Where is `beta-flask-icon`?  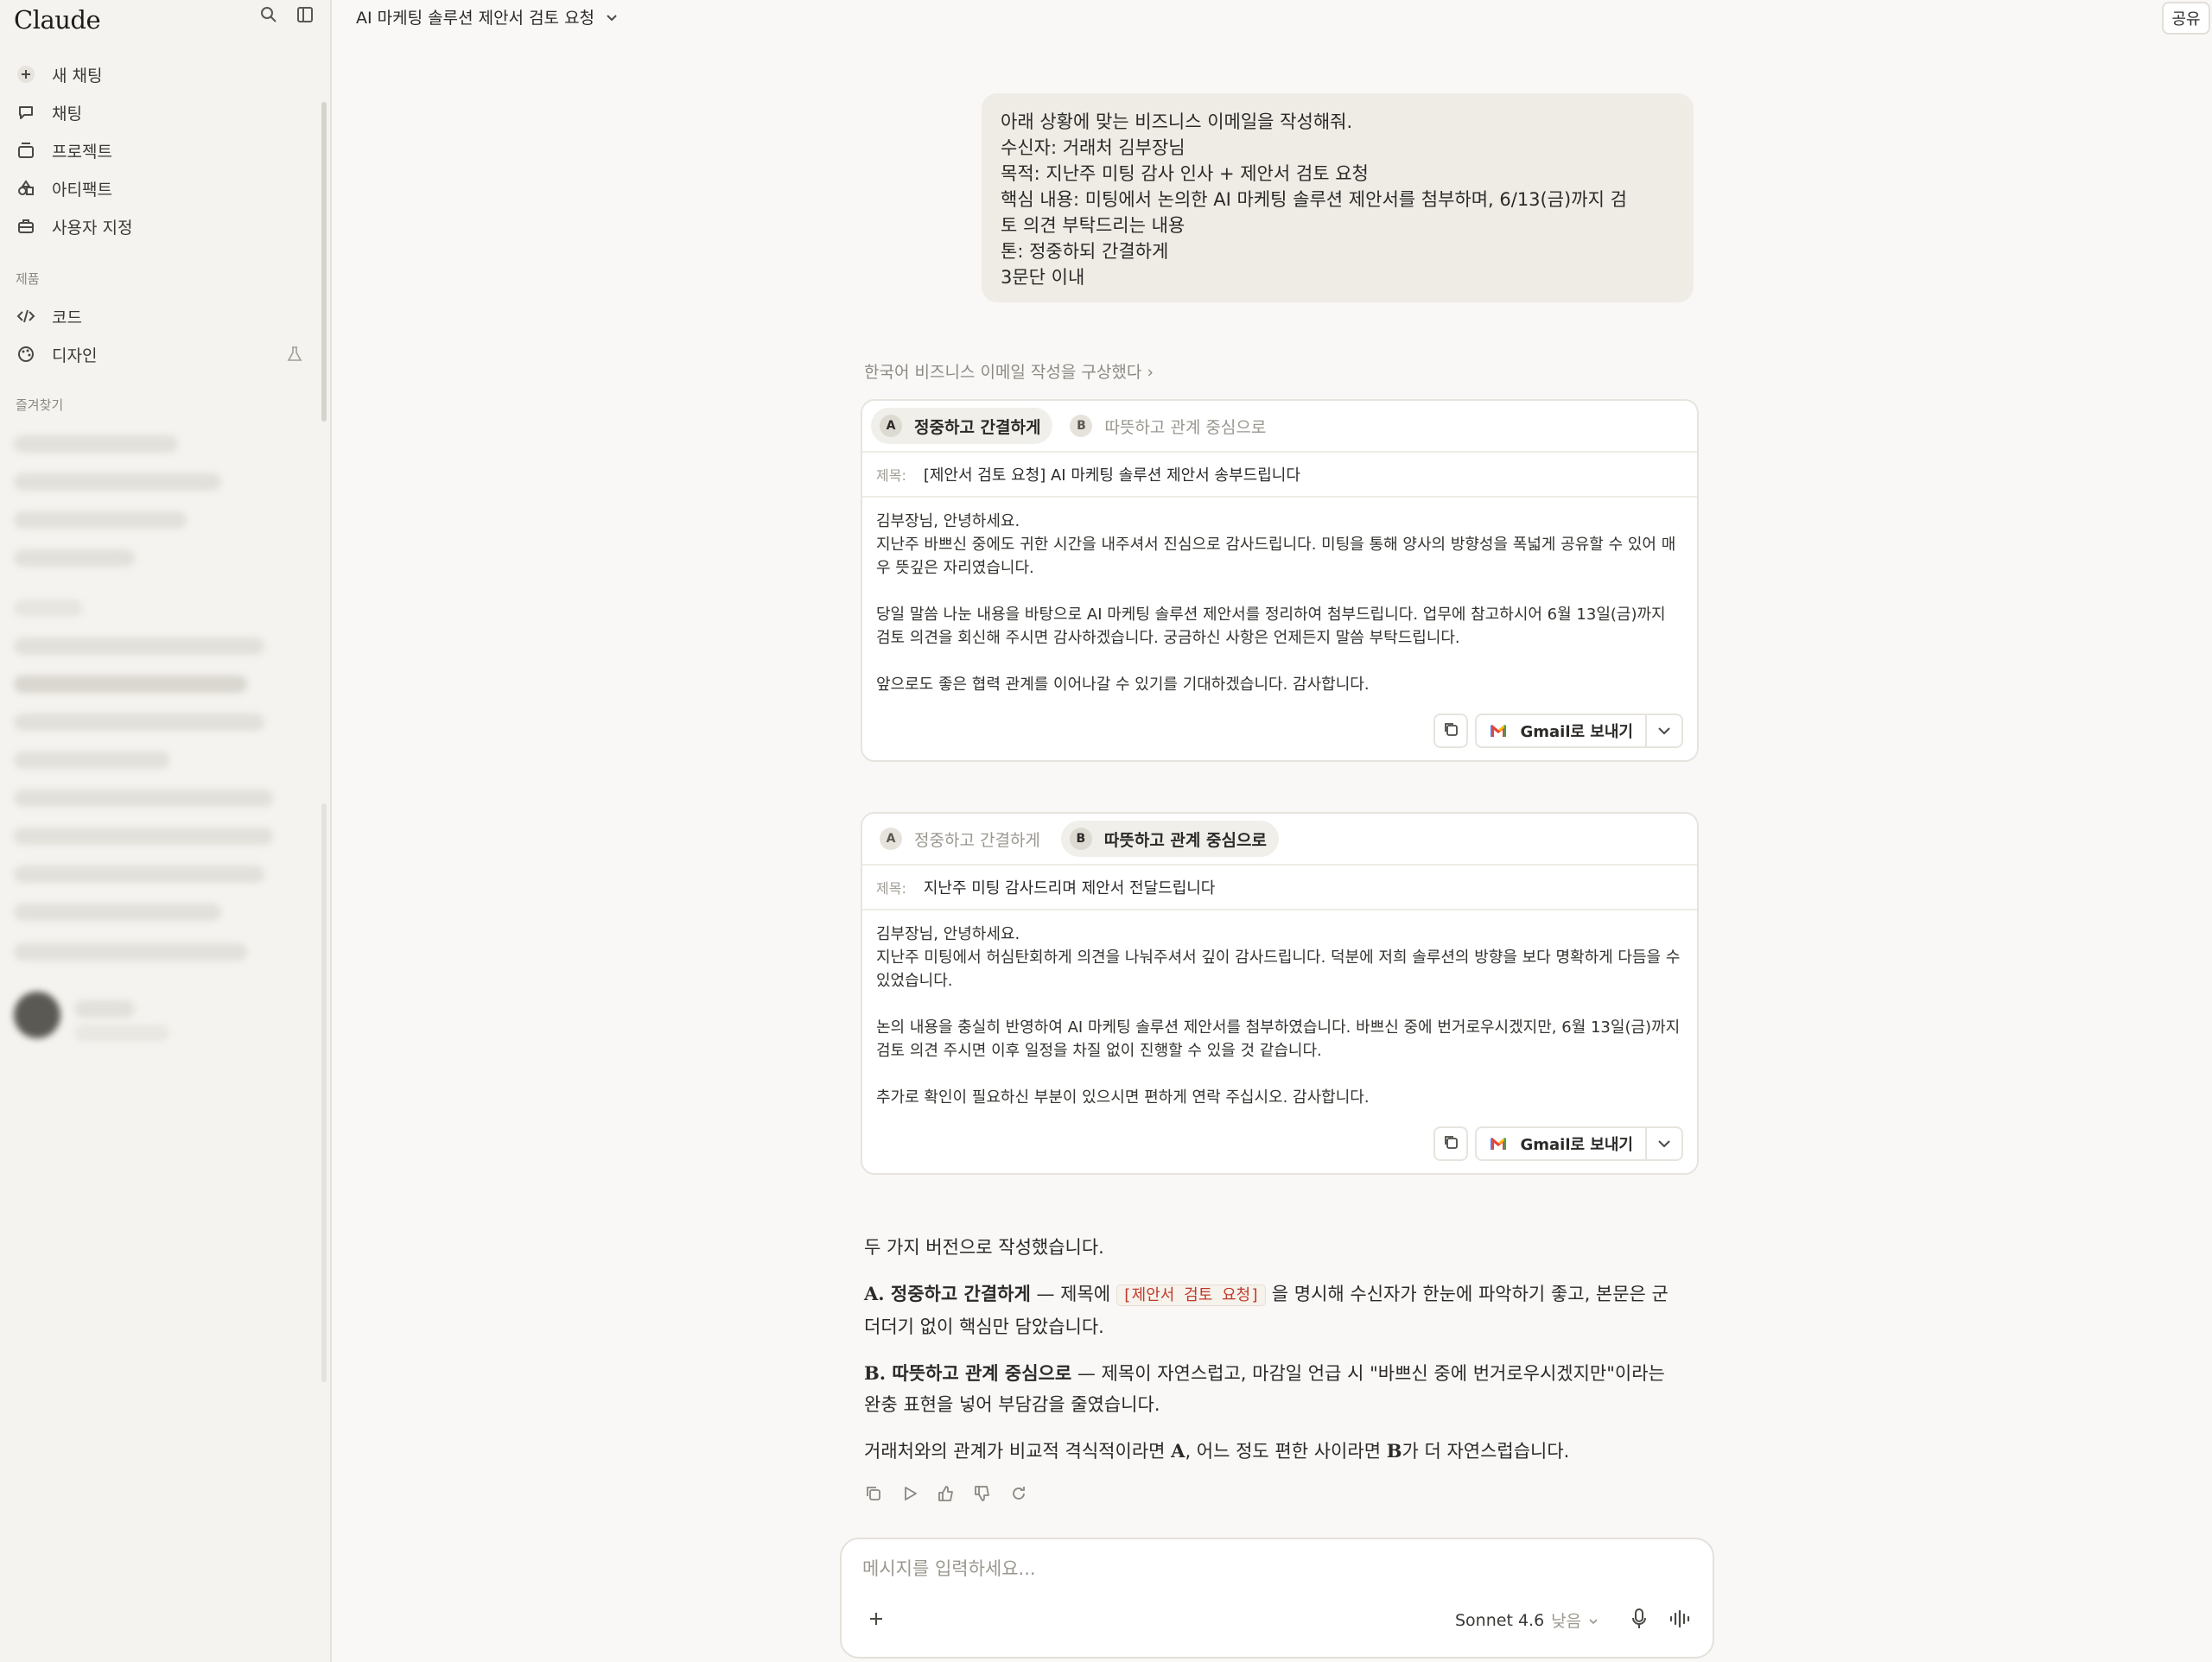 beta-flask-icon is located at coordinates (294, 356).